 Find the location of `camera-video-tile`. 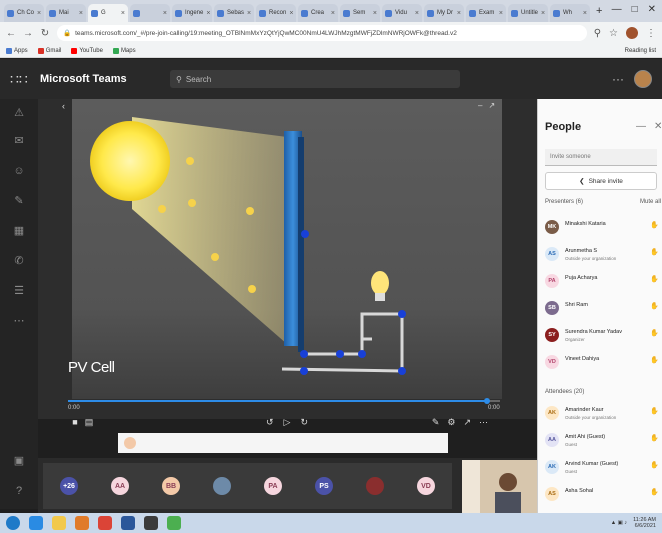

camera-video-tile is located at coordinates (500, 488).